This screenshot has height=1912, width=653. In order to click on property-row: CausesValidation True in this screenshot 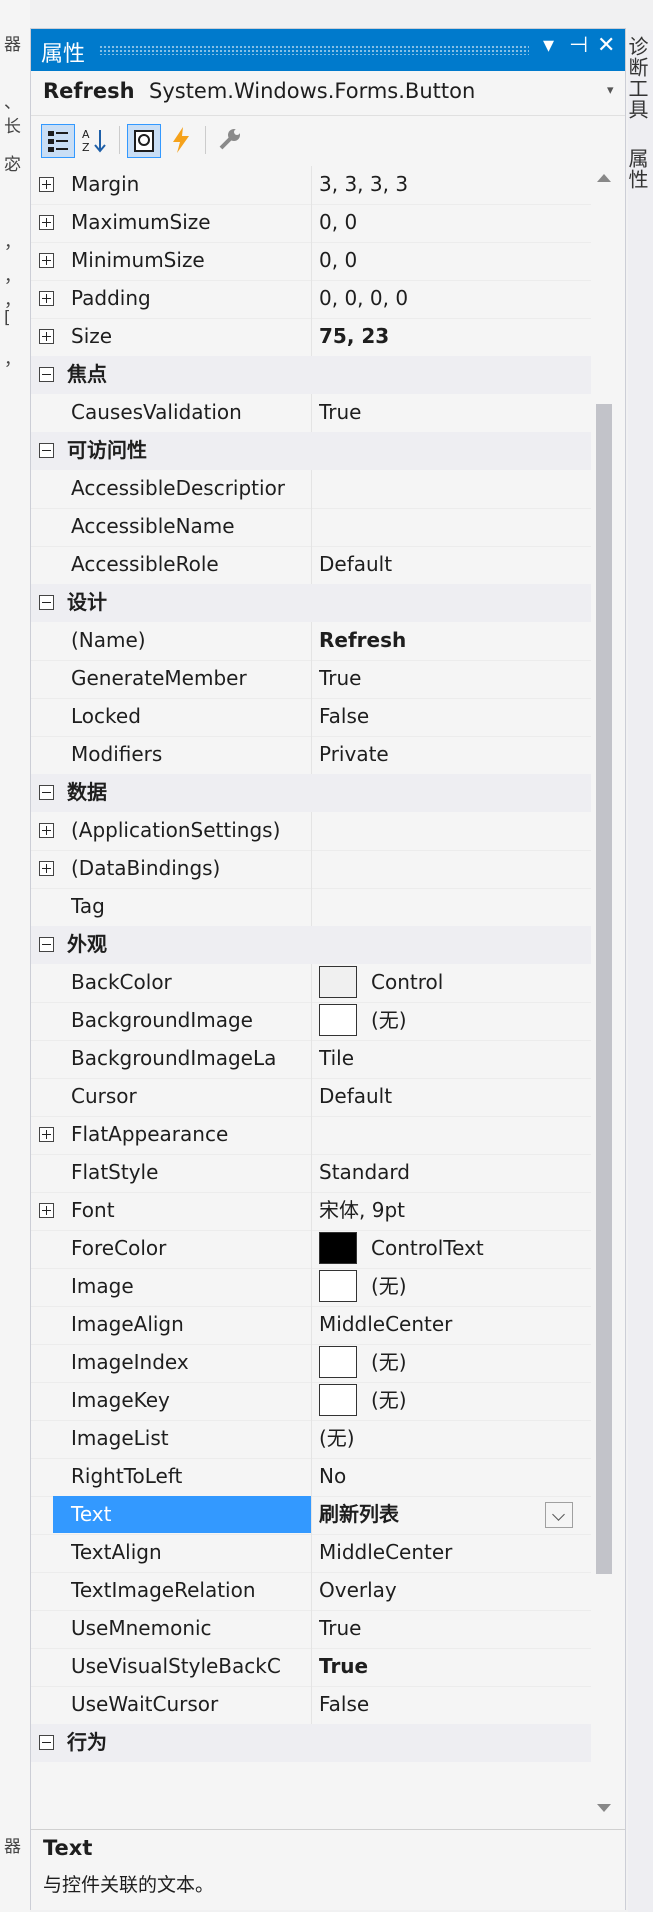, I will do `click(311, 413)`.